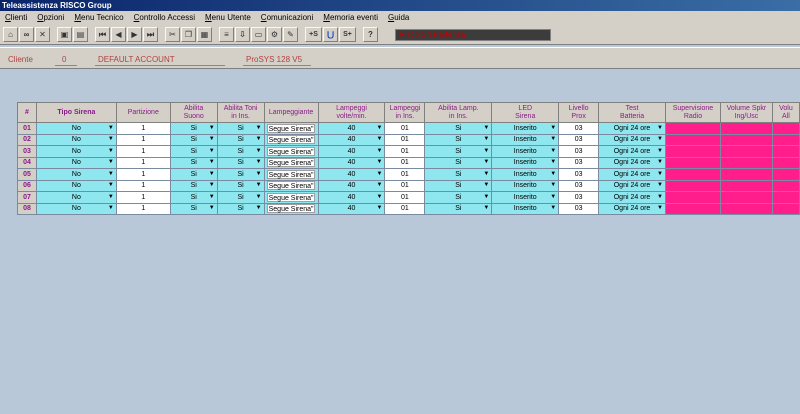  I want to click on home-icon: ⌂, so click(10, 34).